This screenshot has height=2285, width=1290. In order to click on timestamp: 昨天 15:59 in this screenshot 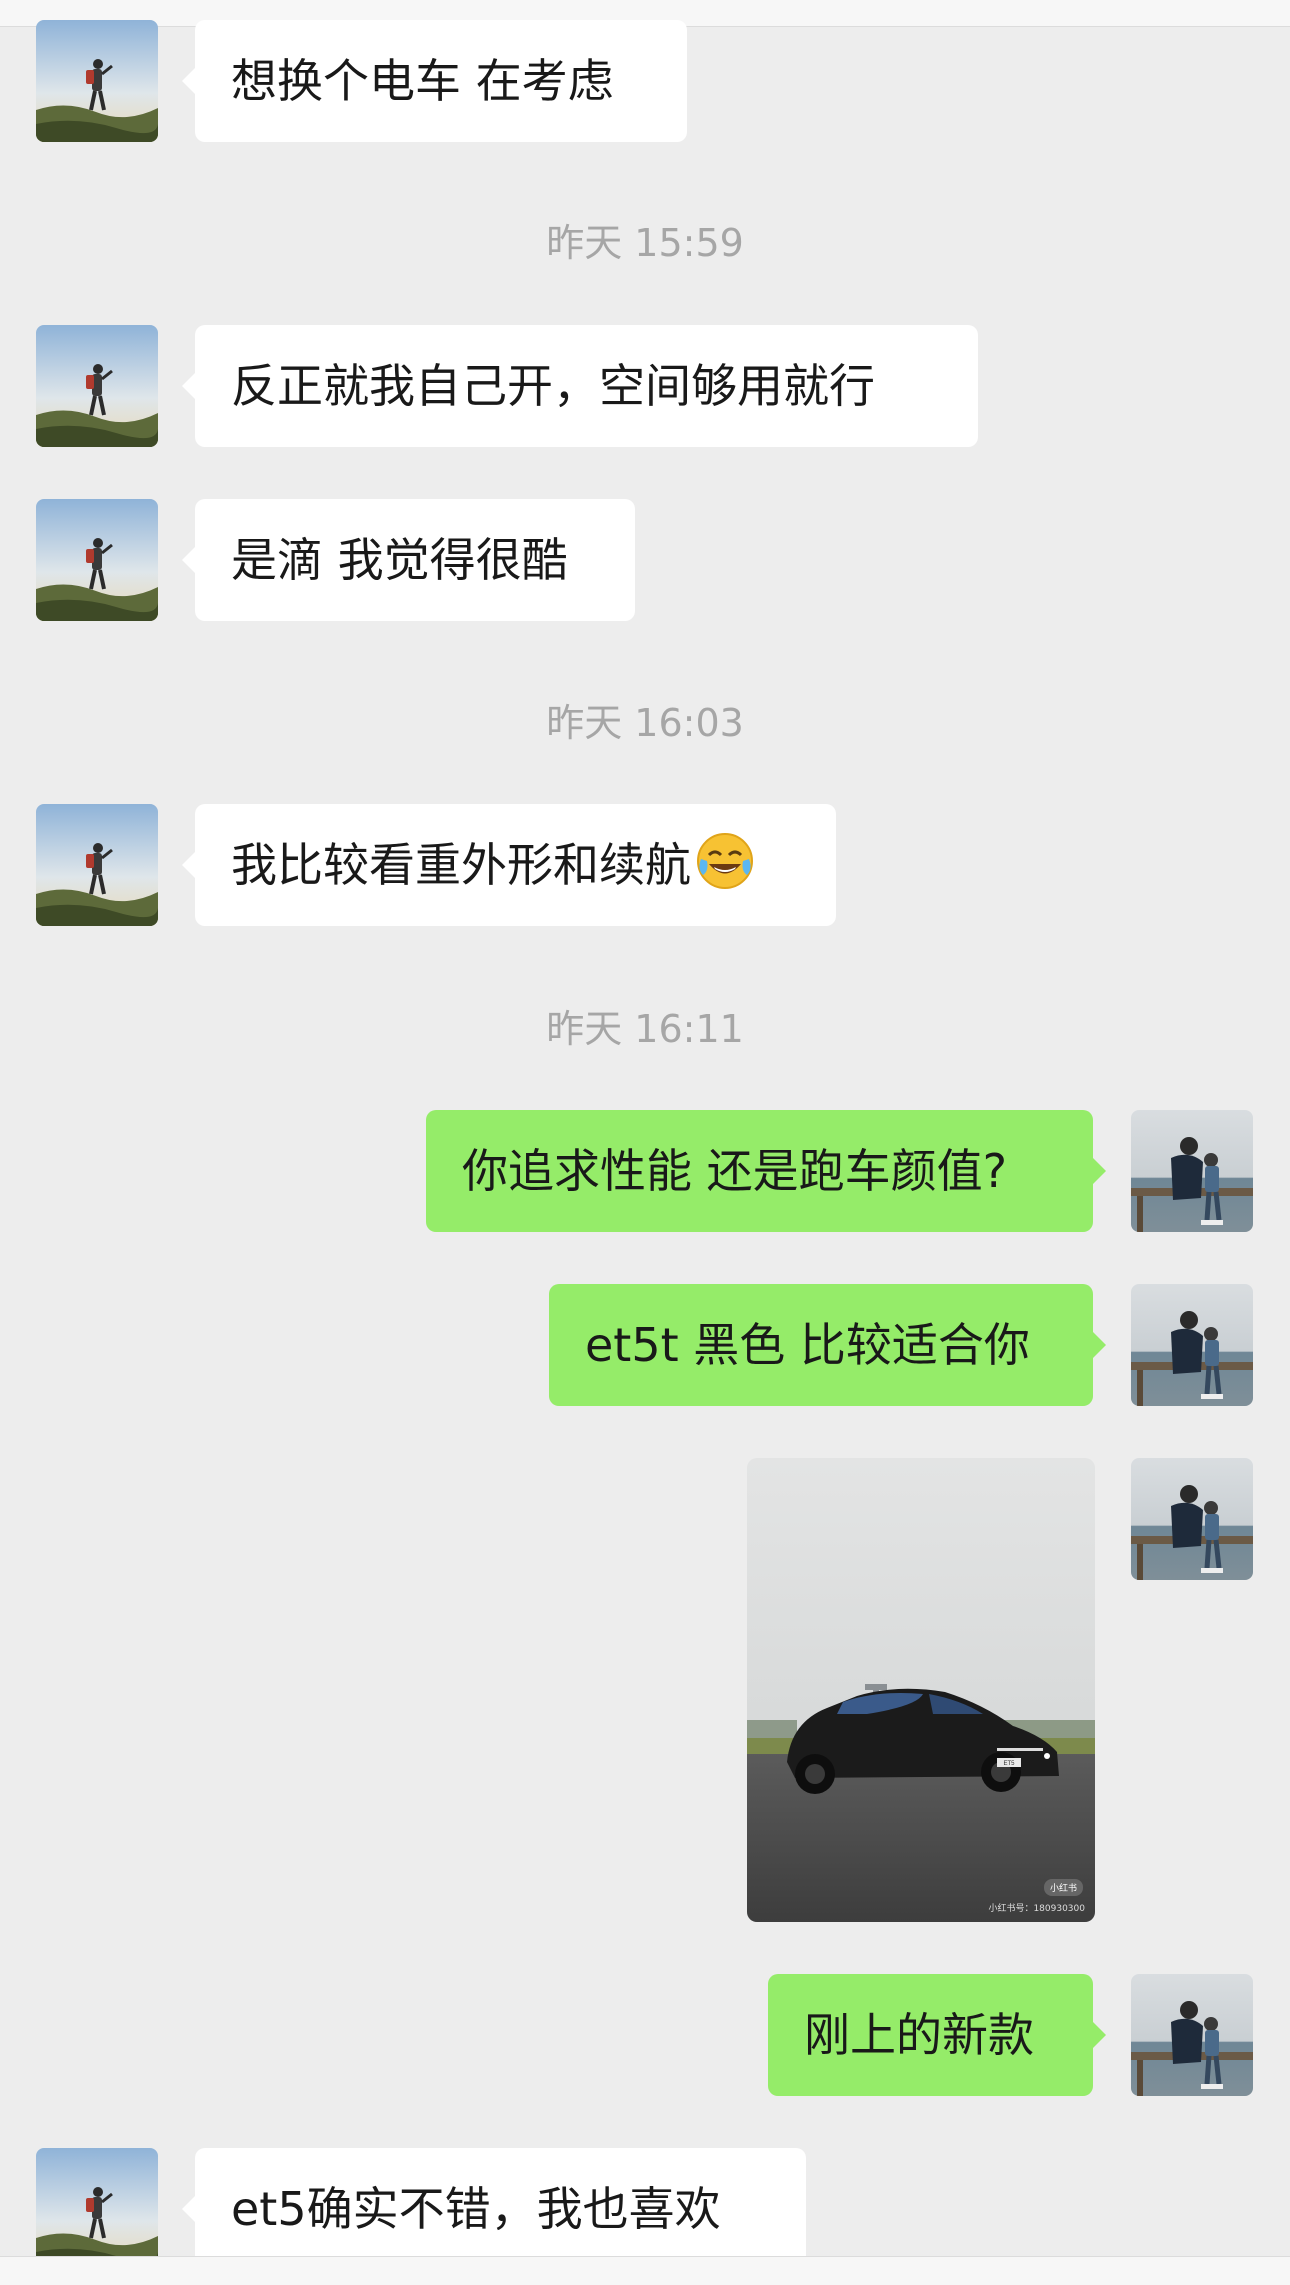, I will do `click(645, 243)`.